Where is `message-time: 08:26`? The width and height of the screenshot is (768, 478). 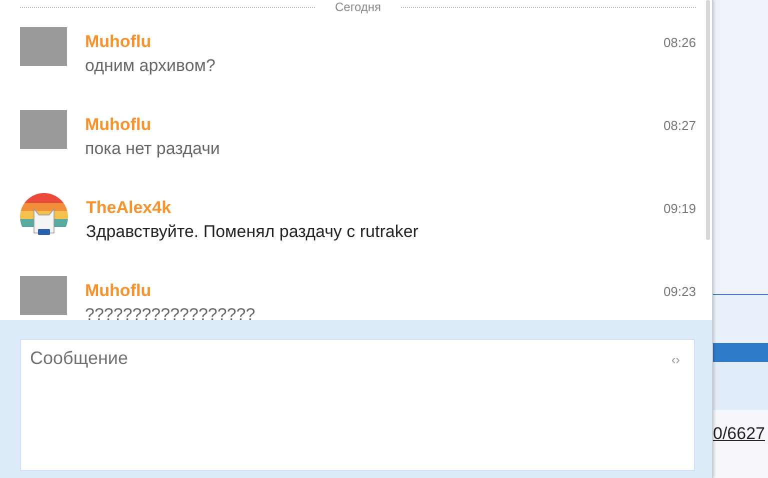 message-time: 08:26 is located at coordinates (679, 42).